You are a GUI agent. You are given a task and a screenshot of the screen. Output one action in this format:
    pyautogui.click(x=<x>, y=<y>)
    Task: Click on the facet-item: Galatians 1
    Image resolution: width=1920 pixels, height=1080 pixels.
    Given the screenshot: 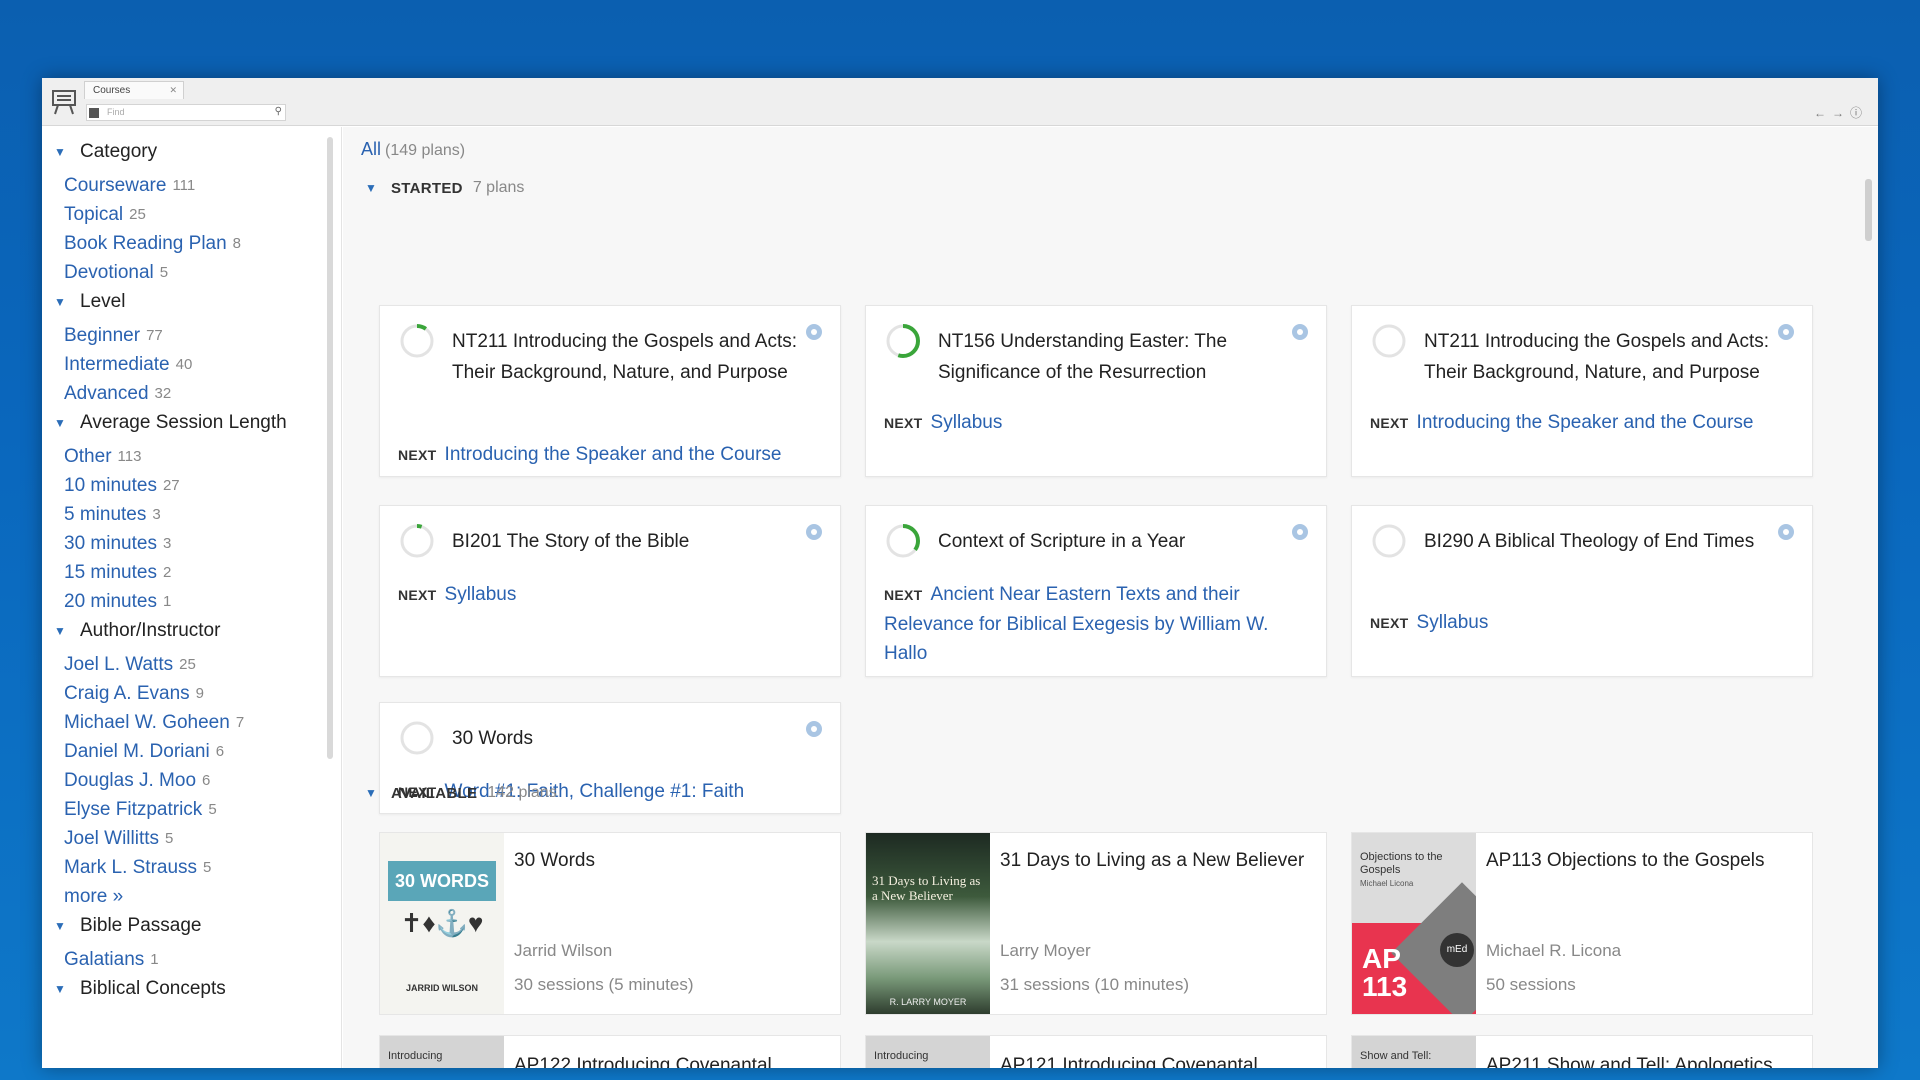 What is the action you would take?
    pyautogui.click(x=197, y=959)
    